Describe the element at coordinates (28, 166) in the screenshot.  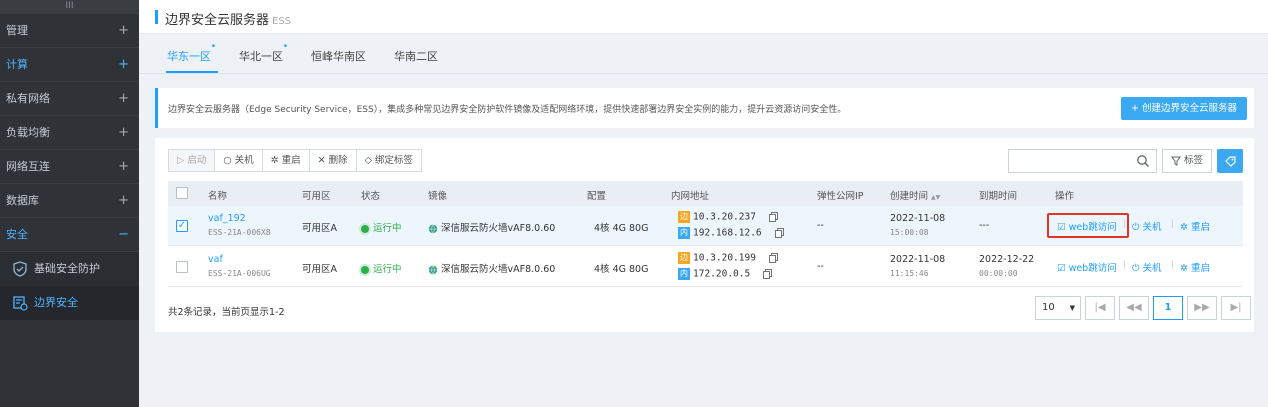
I see `sidebar-item-label: 网络互连` at that location.